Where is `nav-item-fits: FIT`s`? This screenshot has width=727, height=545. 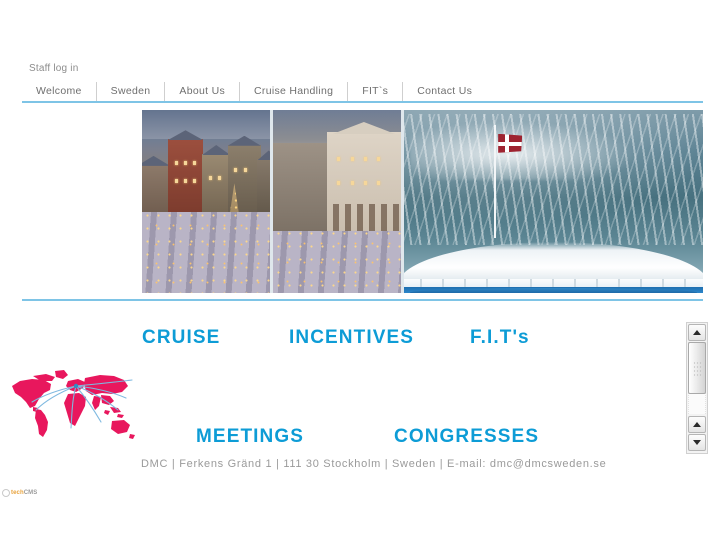
nav-item-fits: FIT`s is located at coordinates (376, 91).